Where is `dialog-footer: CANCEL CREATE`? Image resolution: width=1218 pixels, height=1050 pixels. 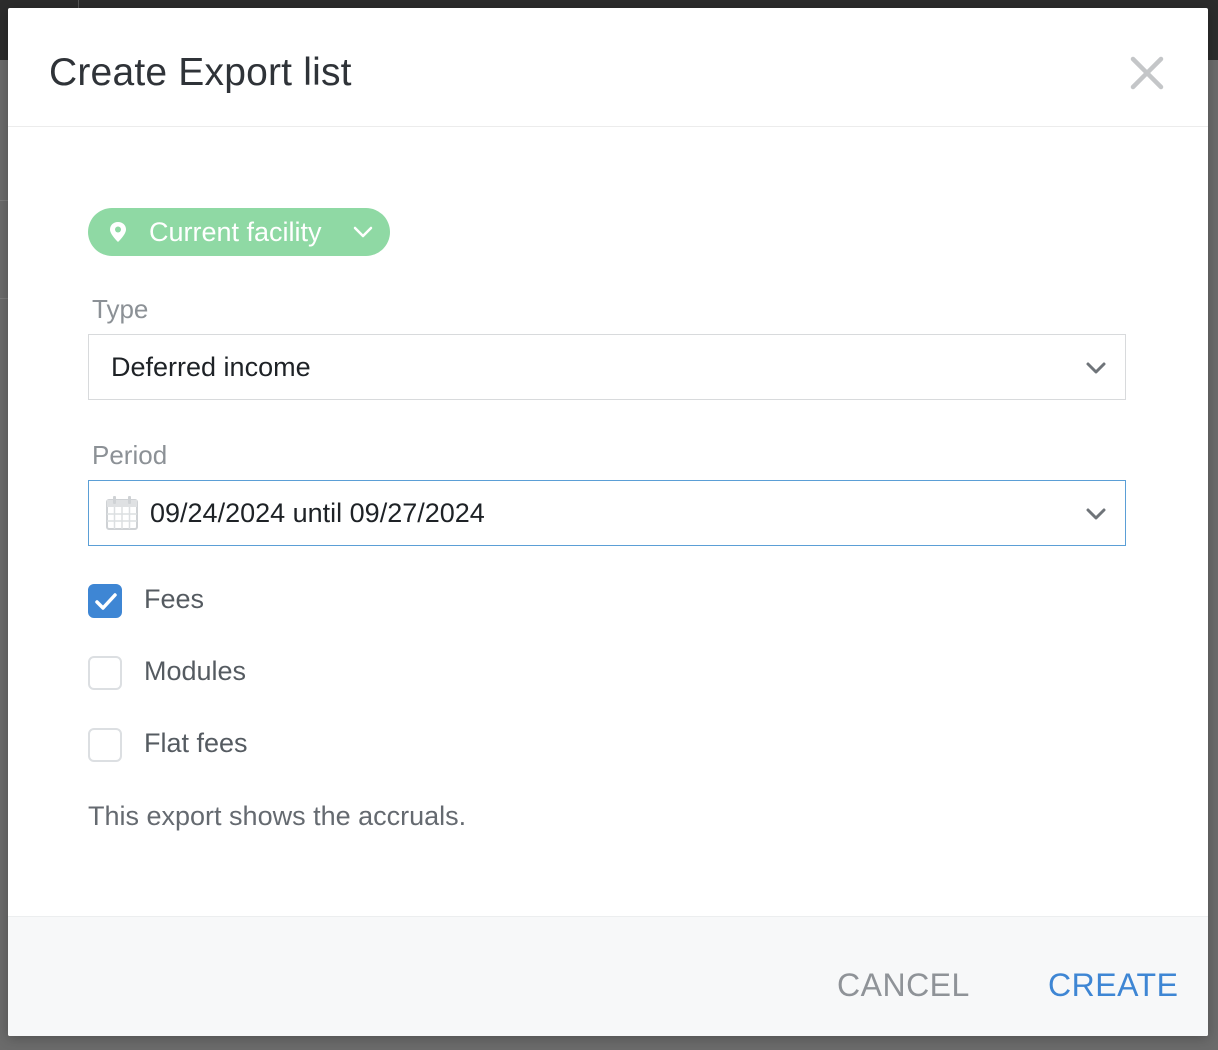 dialog-footer: CANCEL CREATE is located at coordinates (608, 976).